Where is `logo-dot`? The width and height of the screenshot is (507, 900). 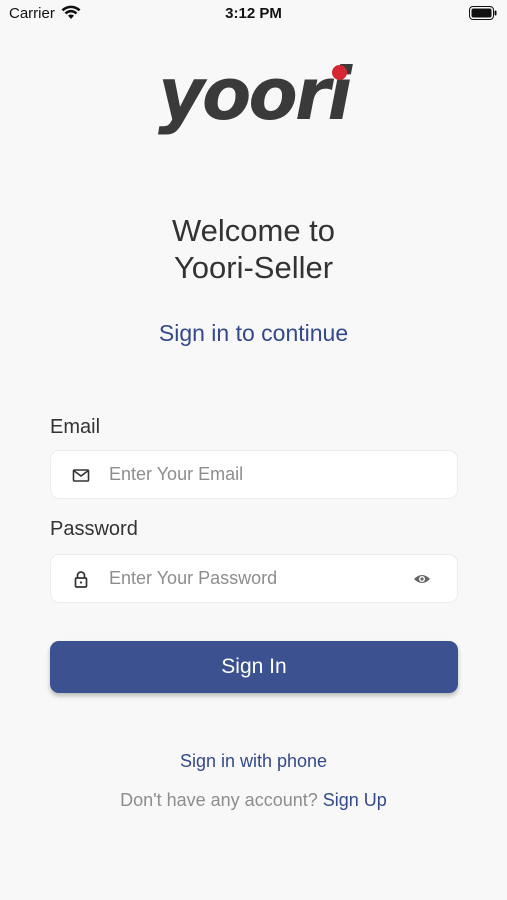 logo-dot is located at coordinates (339, 72).